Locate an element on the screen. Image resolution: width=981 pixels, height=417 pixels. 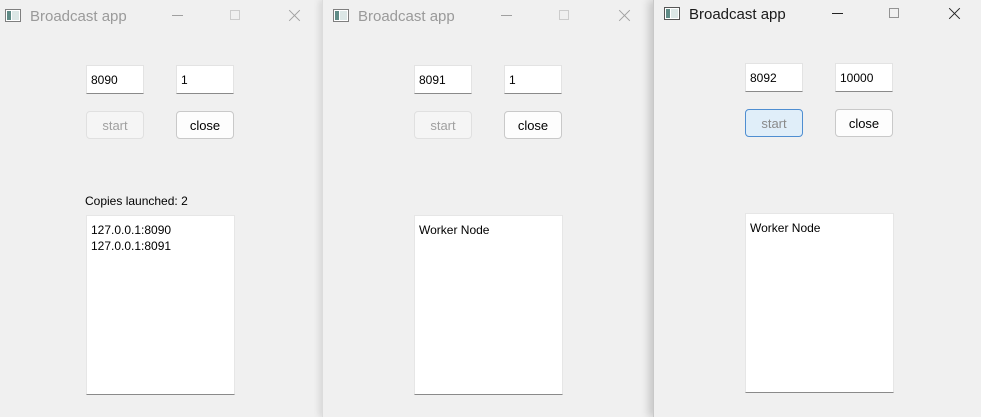
copies-launched-label: Copies launched: 2 is located at coordinates (136, 201).